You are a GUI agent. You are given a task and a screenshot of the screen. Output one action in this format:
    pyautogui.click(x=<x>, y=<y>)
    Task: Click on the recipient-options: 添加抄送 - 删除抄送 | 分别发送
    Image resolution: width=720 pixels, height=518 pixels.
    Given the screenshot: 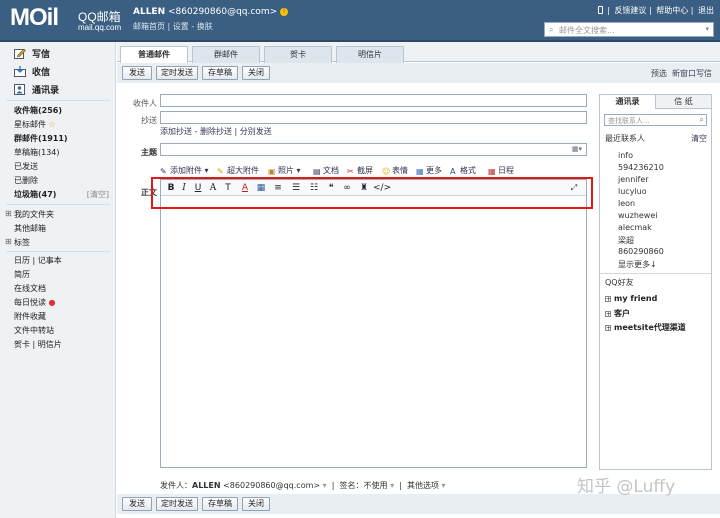 What is the action you would take?
    pyautogui.click(x=216, y=131)
    